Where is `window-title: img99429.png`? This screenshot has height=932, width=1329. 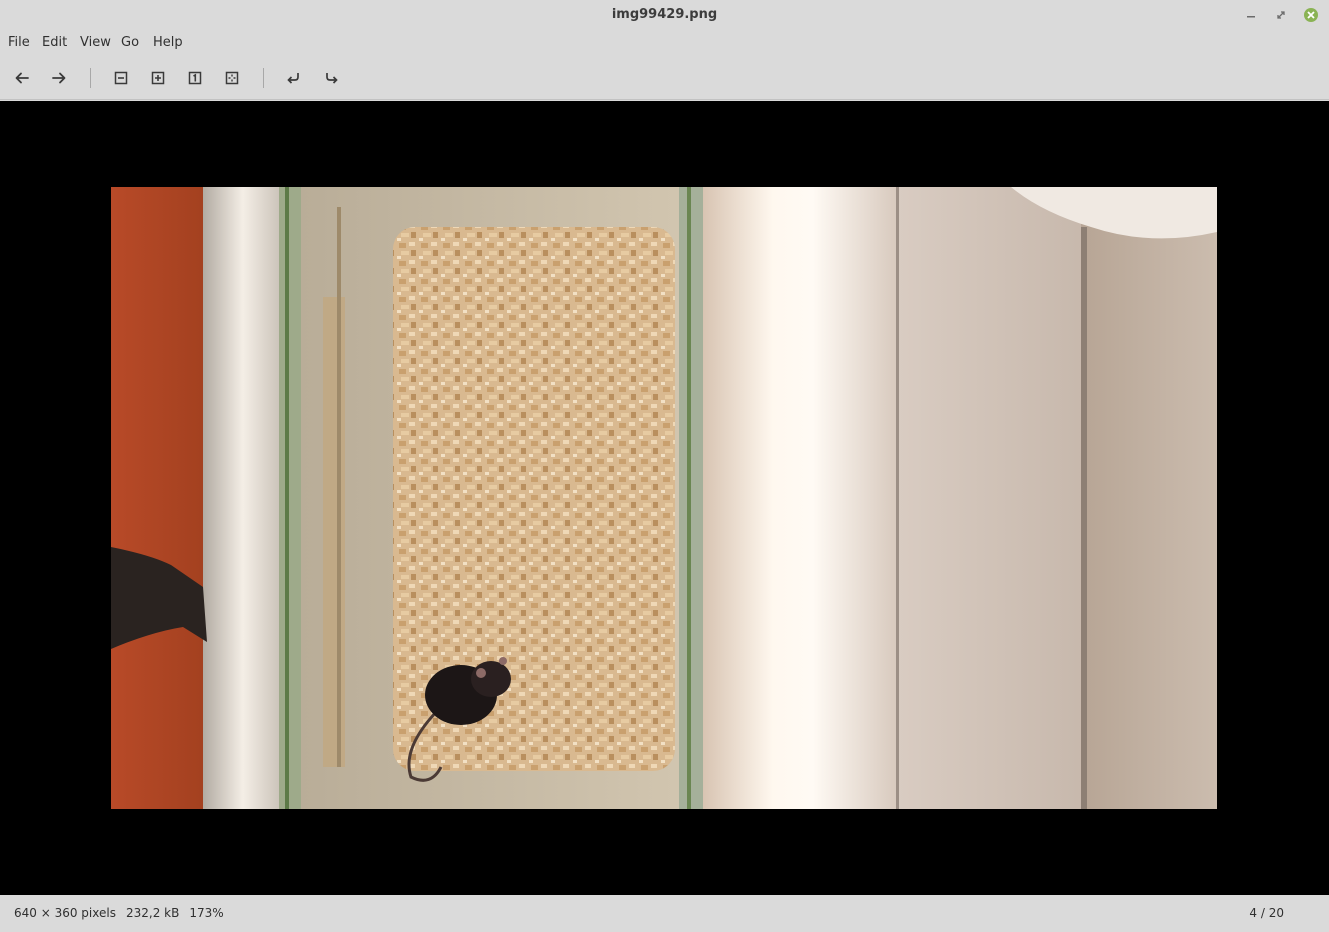
window-title: img99429.png is located at coordinates (664, 14).